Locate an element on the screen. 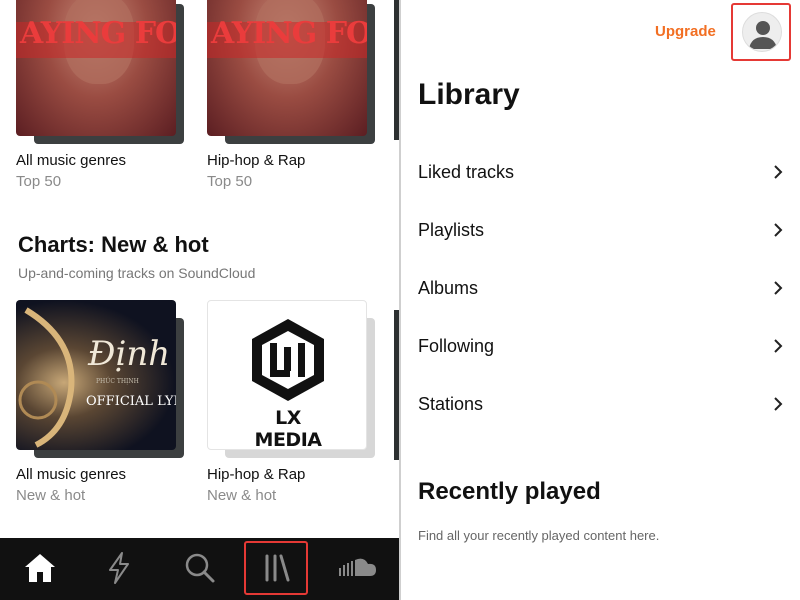  playlist-card: AYING FOR Y All music genres Top 50 is located at coordinates (102, 95).